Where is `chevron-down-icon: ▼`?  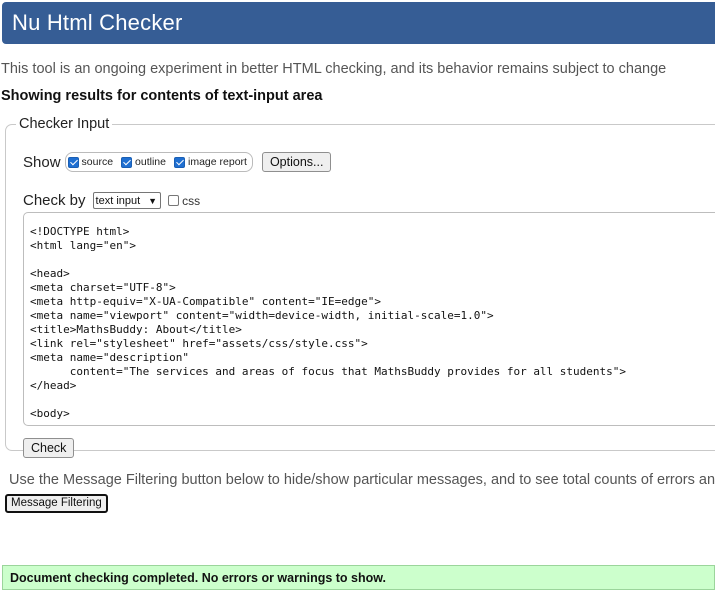 chevron-down-icon: ▼ is located at coordinates (153, 200).